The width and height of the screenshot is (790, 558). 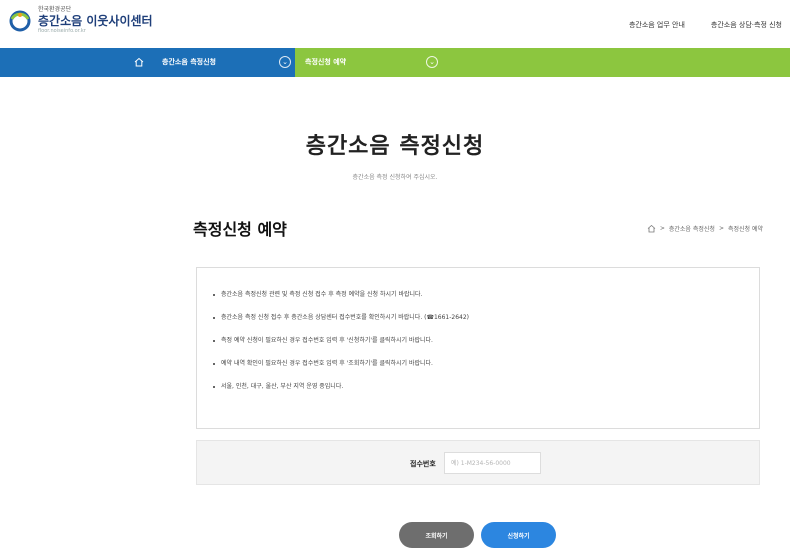 I want to click on location-current-label: 층간소음 측정신청, so click(x=189, y=62).